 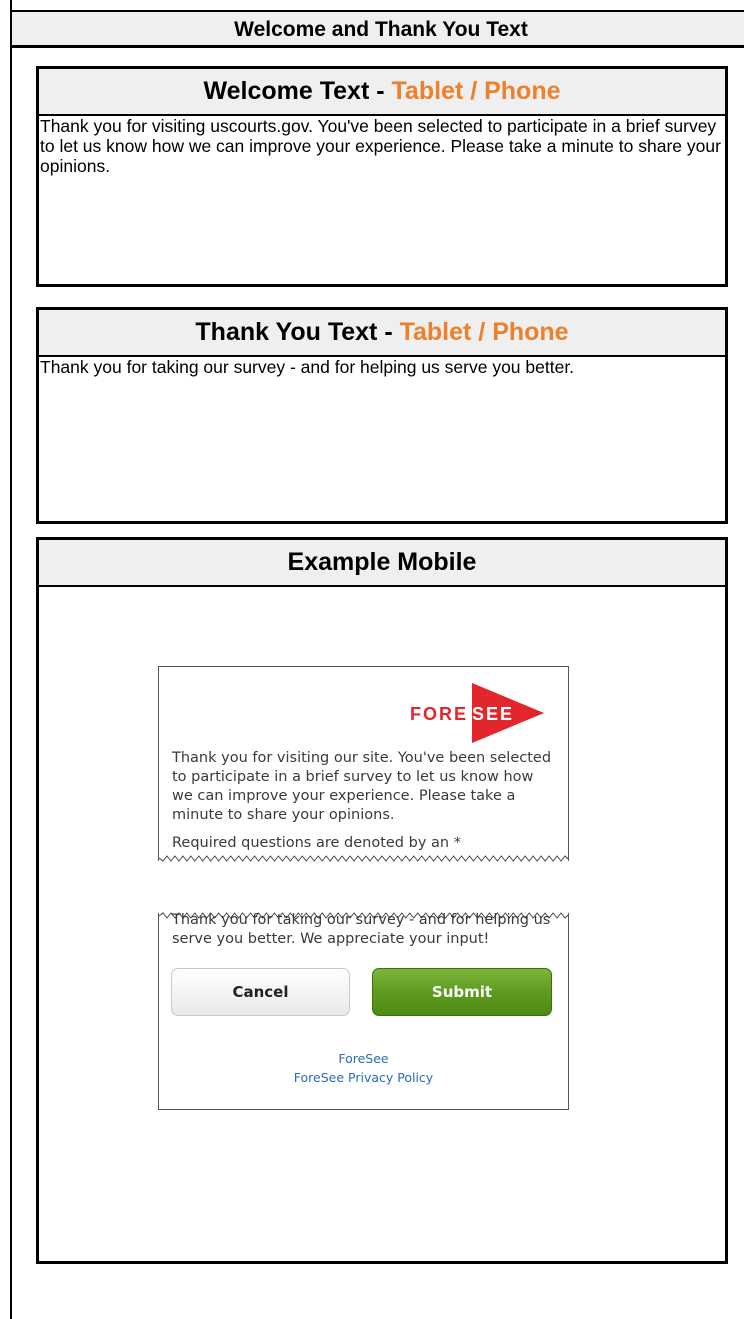 I want to click on logo-text-see: SEE, so click(x=493, y=714).